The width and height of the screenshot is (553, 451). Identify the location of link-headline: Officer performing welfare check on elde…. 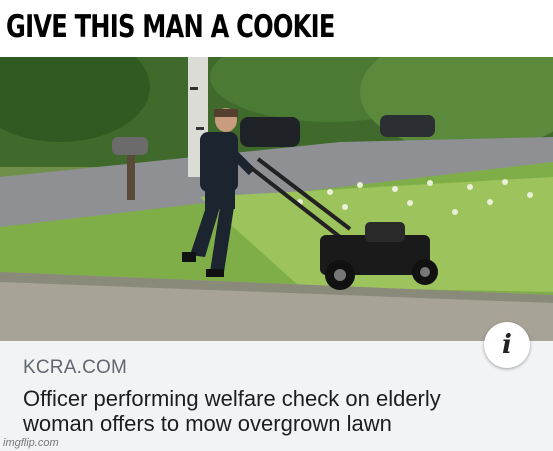
(283, 411).